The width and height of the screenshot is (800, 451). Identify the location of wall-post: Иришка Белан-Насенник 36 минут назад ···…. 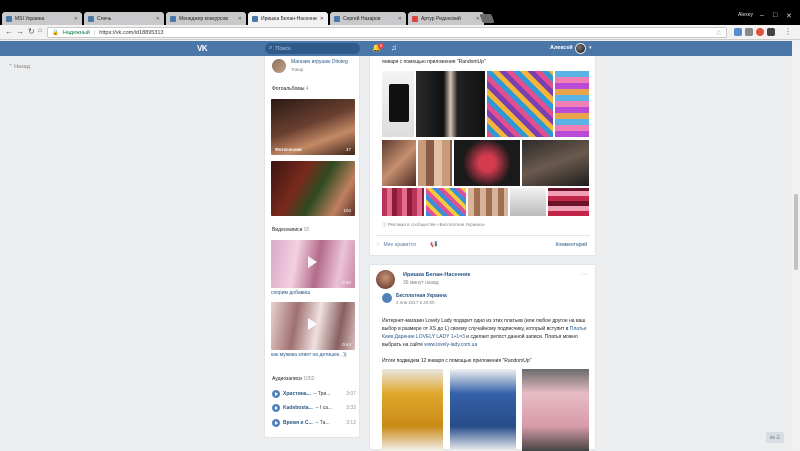
(482, 357).